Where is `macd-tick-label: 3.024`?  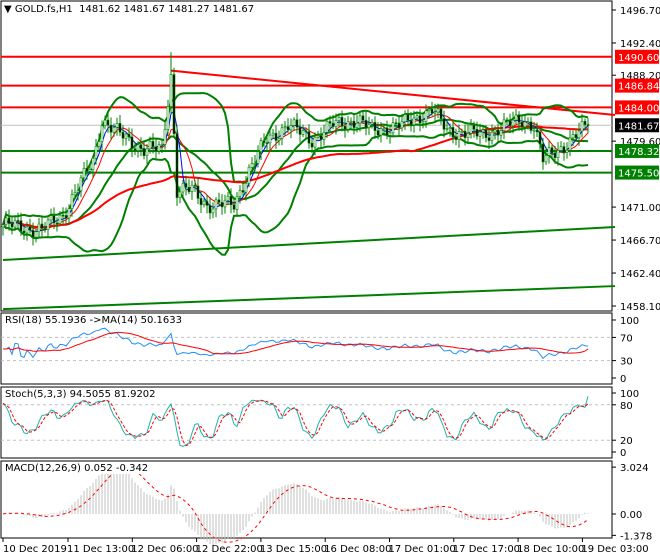 macd-tick-label: 3.024 is located at coordinates (634, 468).